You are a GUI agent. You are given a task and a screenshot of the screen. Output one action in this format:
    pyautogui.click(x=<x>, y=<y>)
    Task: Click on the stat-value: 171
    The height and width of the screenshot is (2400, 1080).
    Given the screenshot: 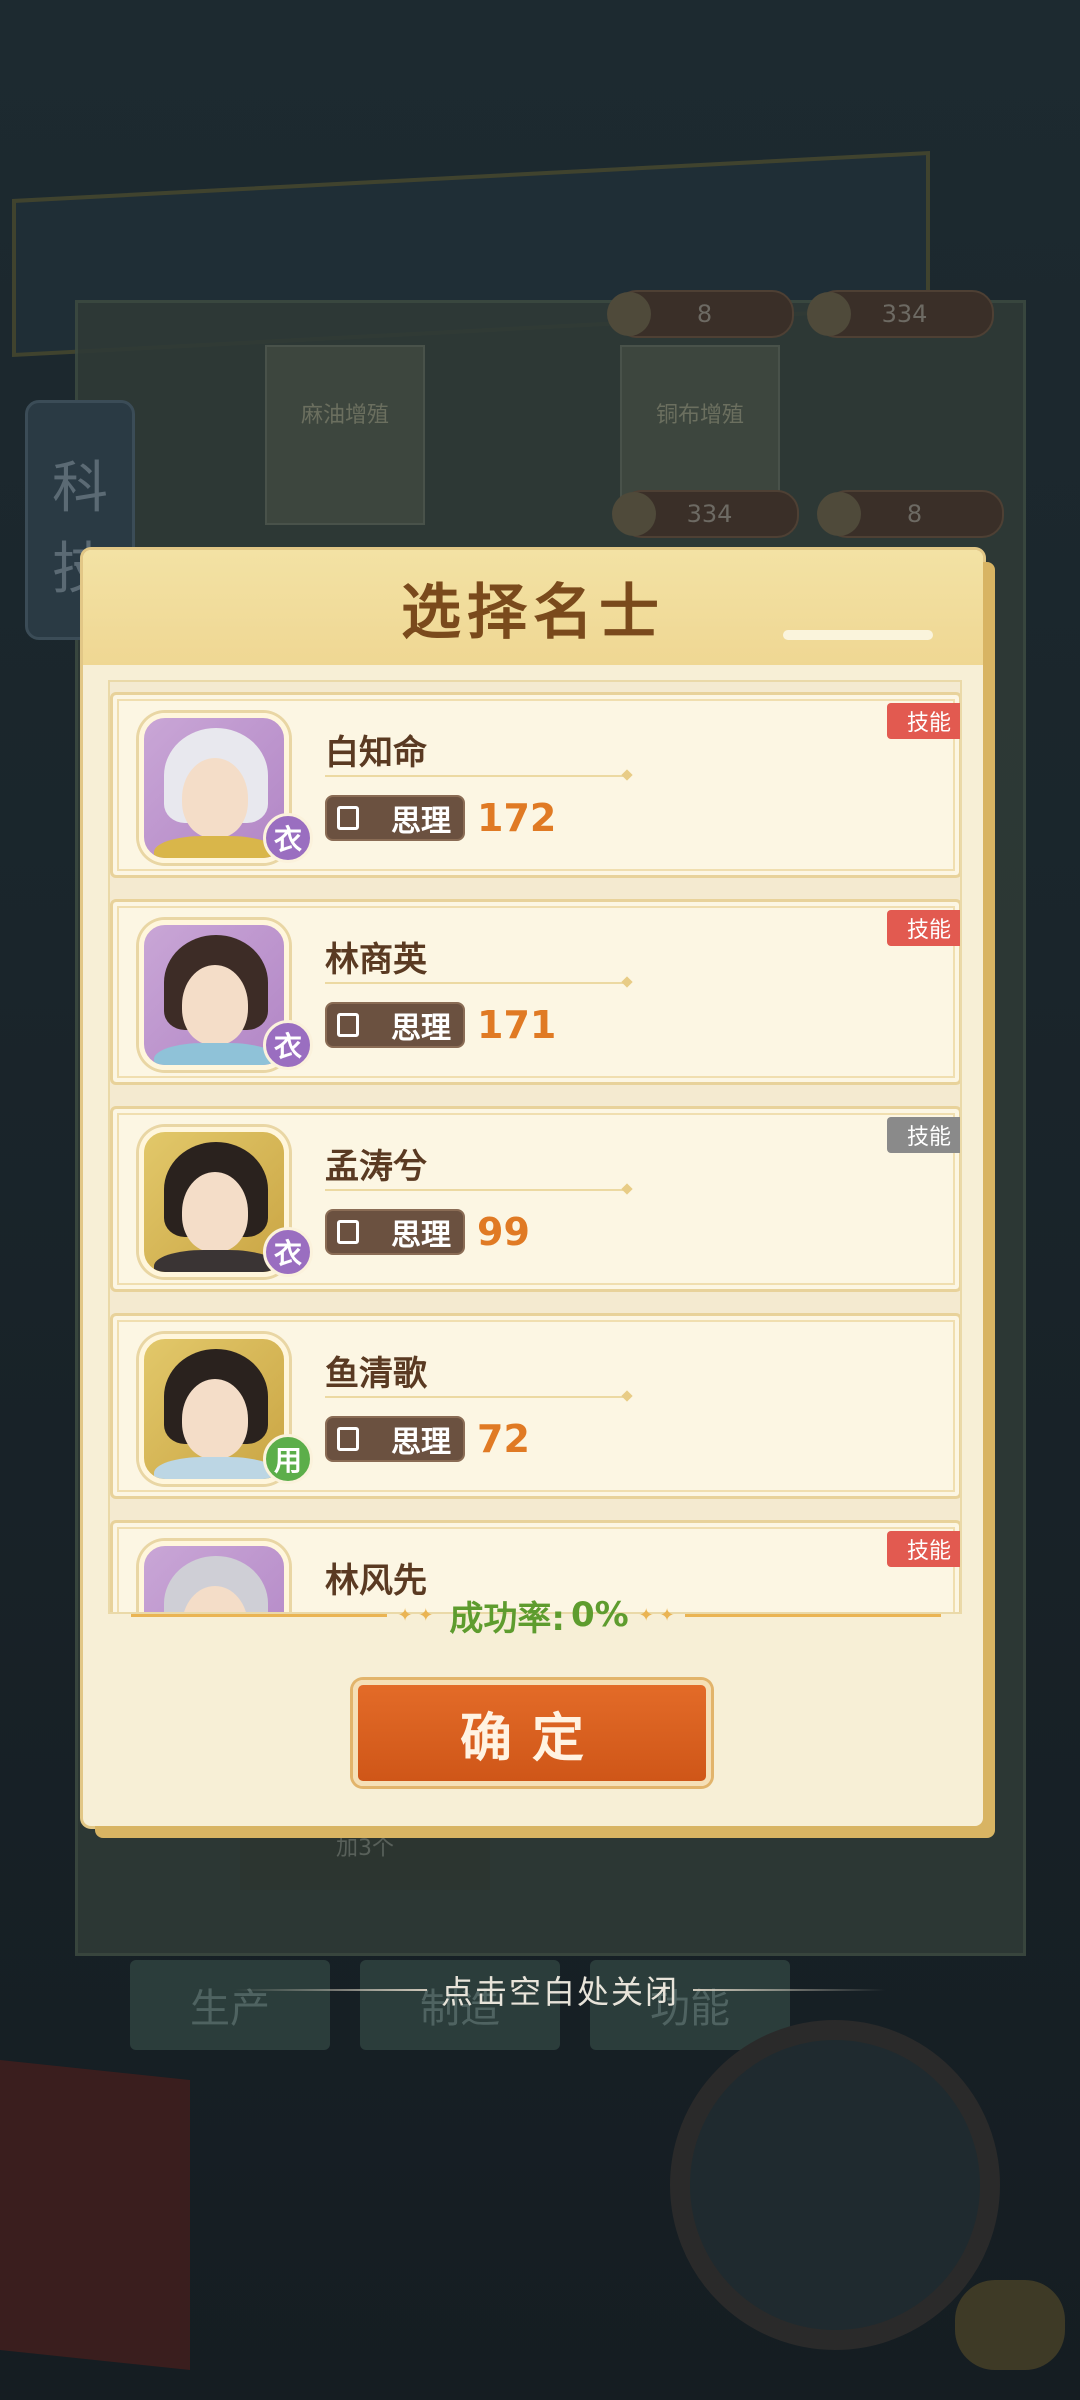 What is the action you would take?
    pyautogui.click(x=517, y=1025)
    